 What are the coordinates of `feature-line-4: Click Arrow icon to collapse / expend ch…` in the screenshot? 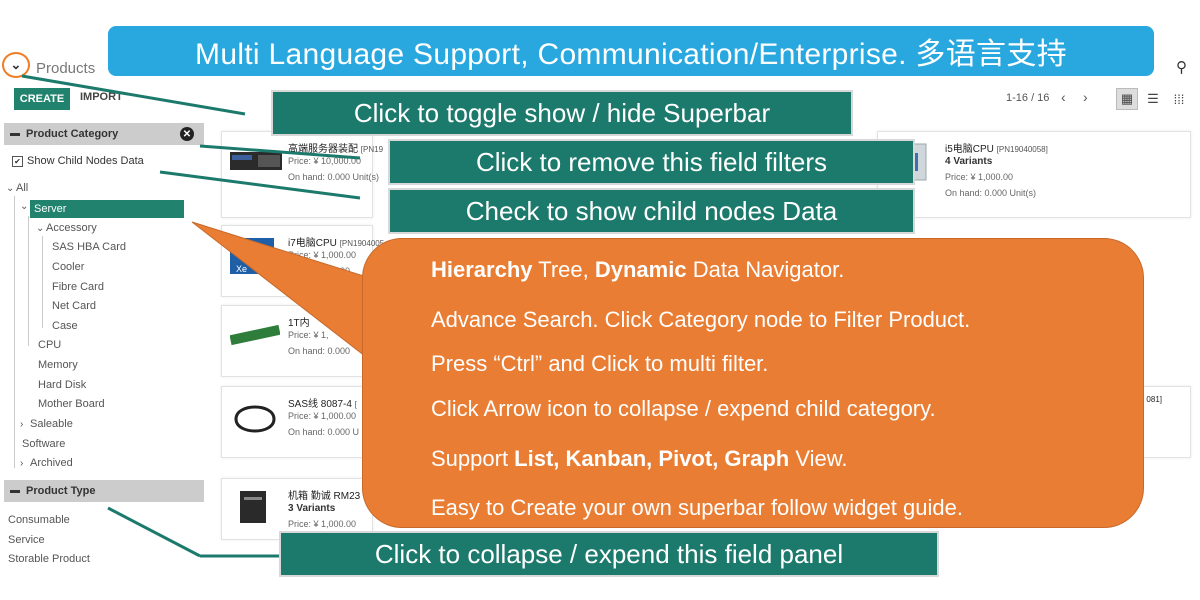 It's located at (683, 408).